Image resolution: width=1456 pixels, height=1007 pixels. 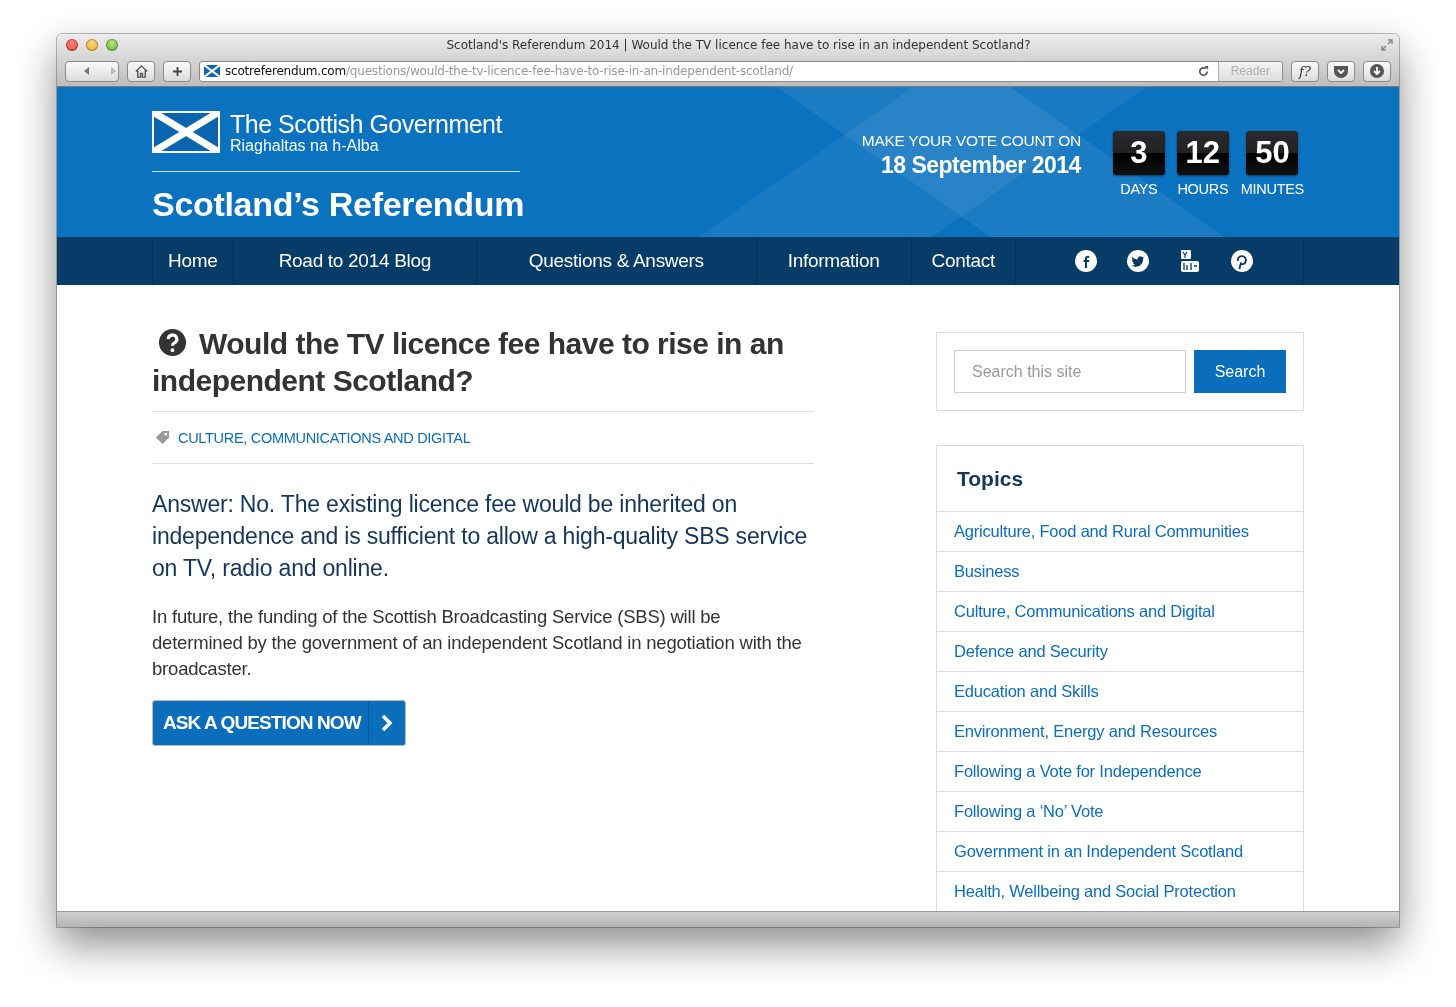 I want to click on download-button, so click(x=1377, y=71).